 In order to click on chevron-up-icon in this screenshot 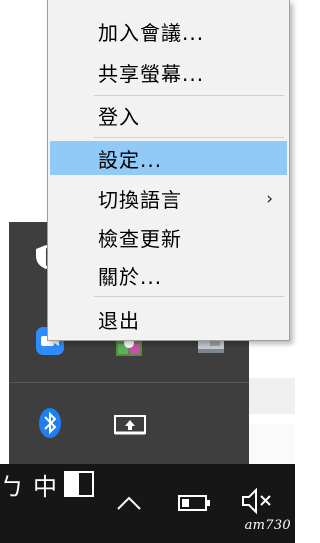, I will do `click(129, 503)`.